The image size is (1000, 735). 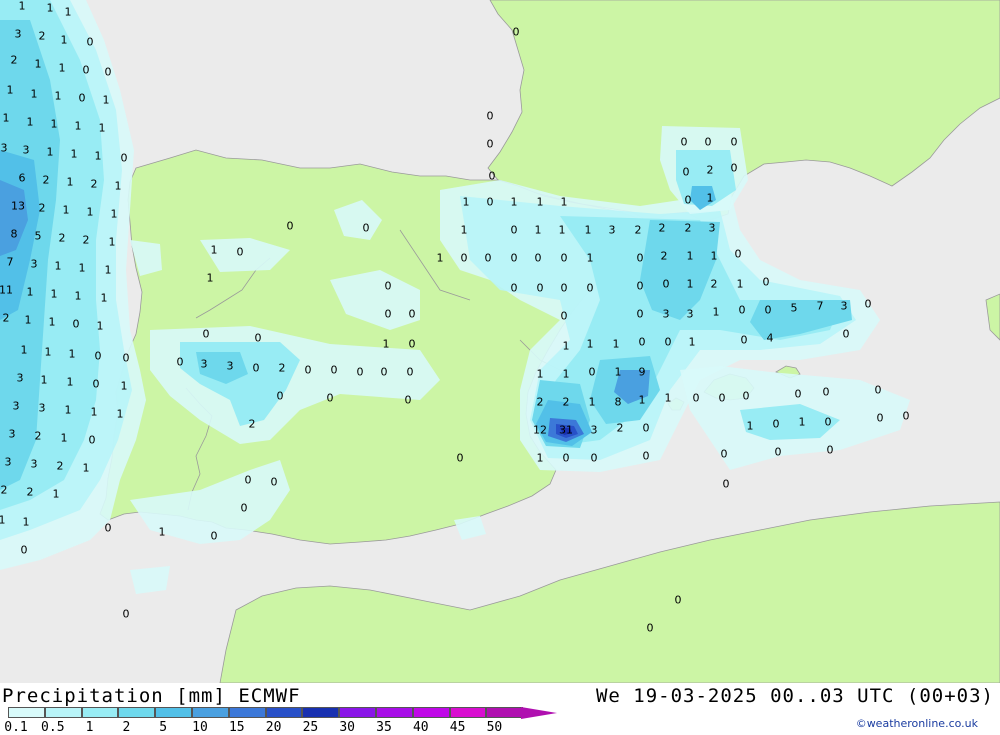 I want to click on precip-value: 11, so click(x=6, y=290).